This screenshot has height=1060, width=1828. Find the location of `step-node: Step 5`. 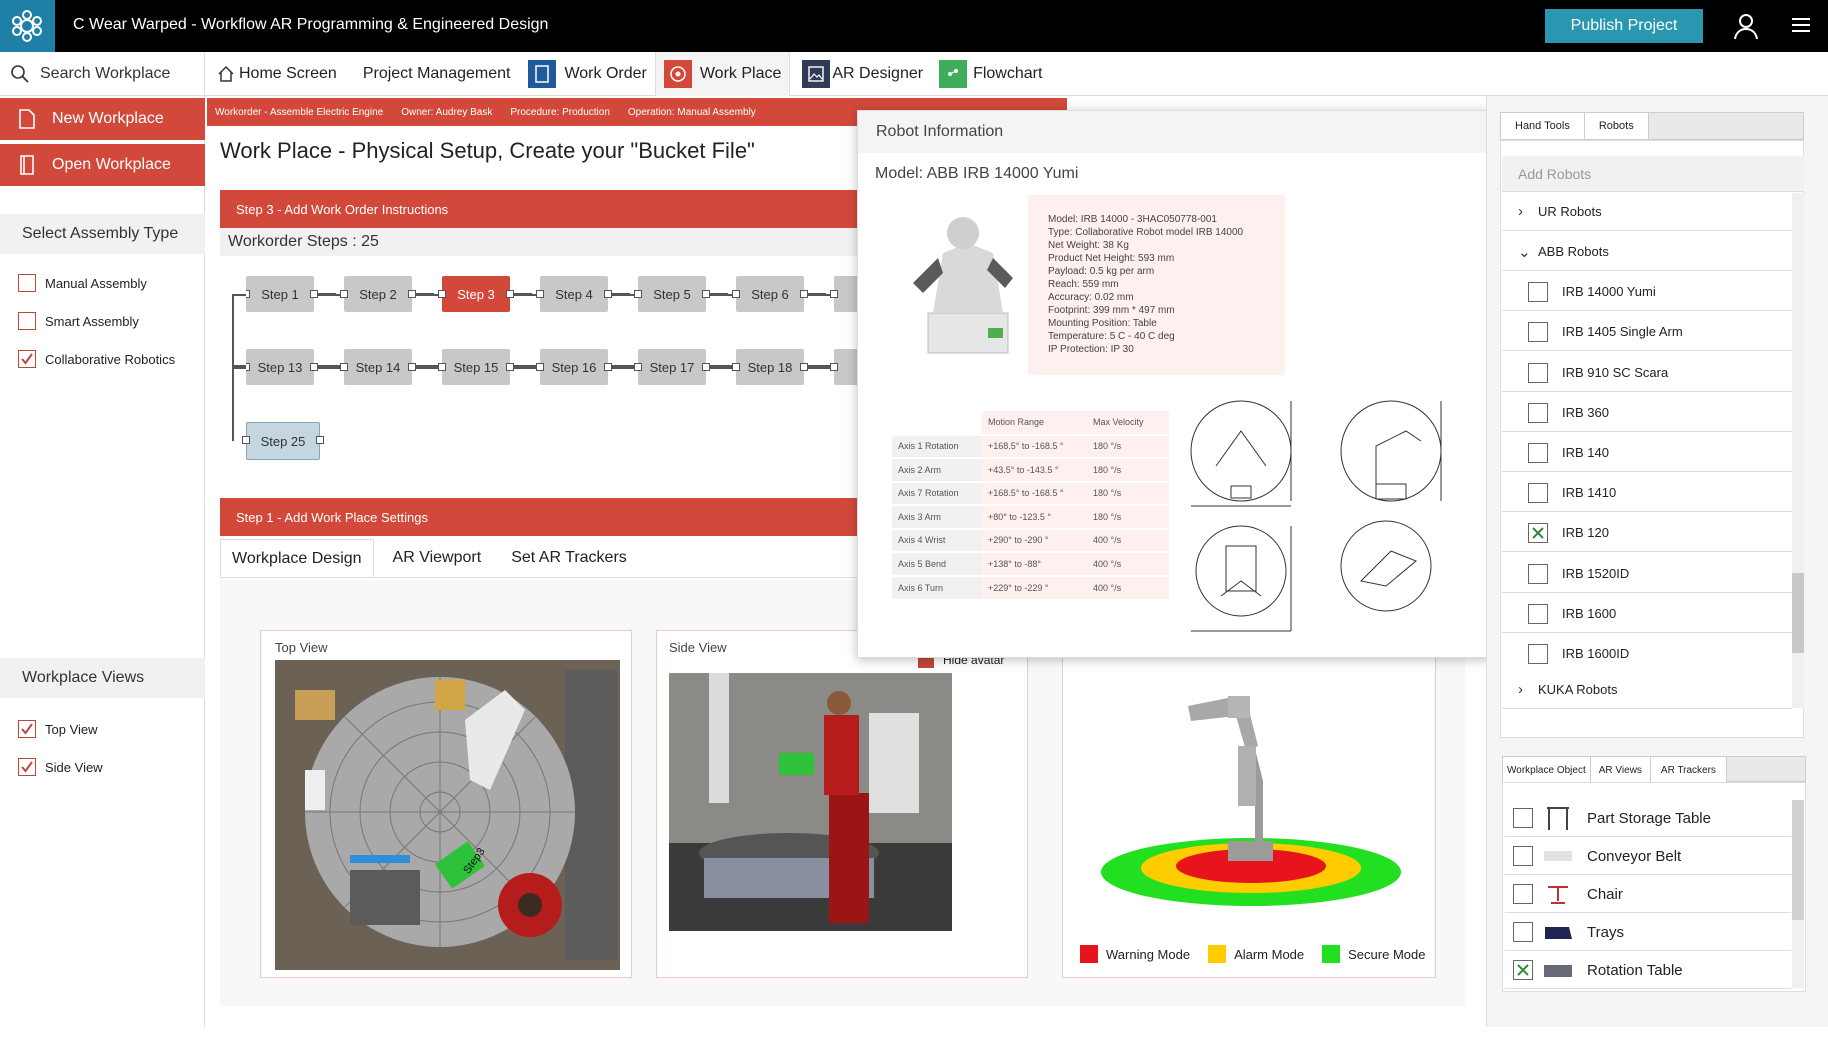

step-node: Step 5 is located at coordinates (672, 294).